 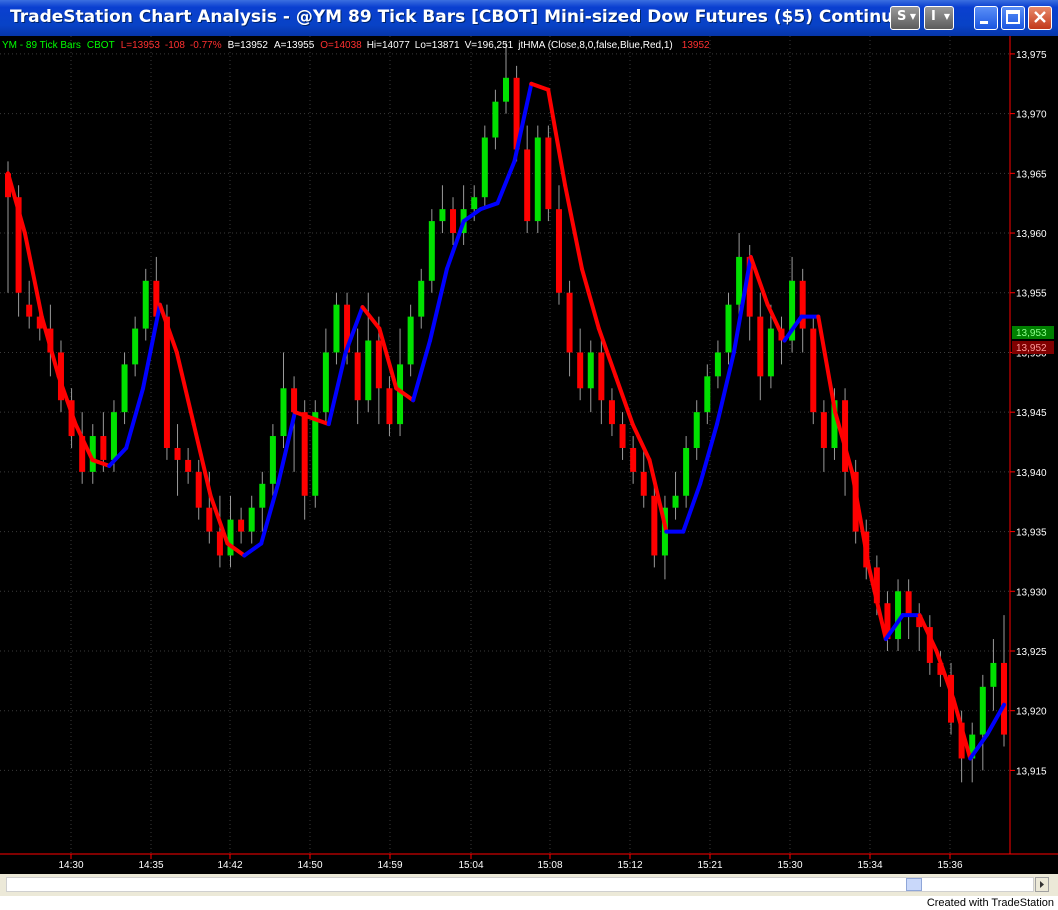 What do you see at coordinates (939, 18) in the screenshot?
I see `i-menu-button: I ▼` at bounding box center [939, 18].